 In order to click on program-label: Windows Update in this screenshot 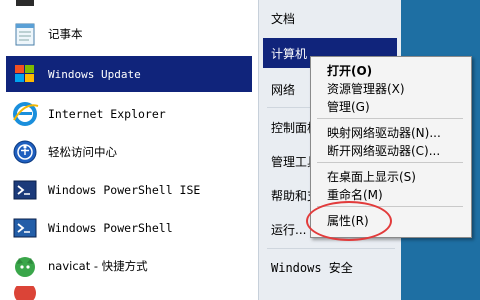, I will do `click(94, 74)`.